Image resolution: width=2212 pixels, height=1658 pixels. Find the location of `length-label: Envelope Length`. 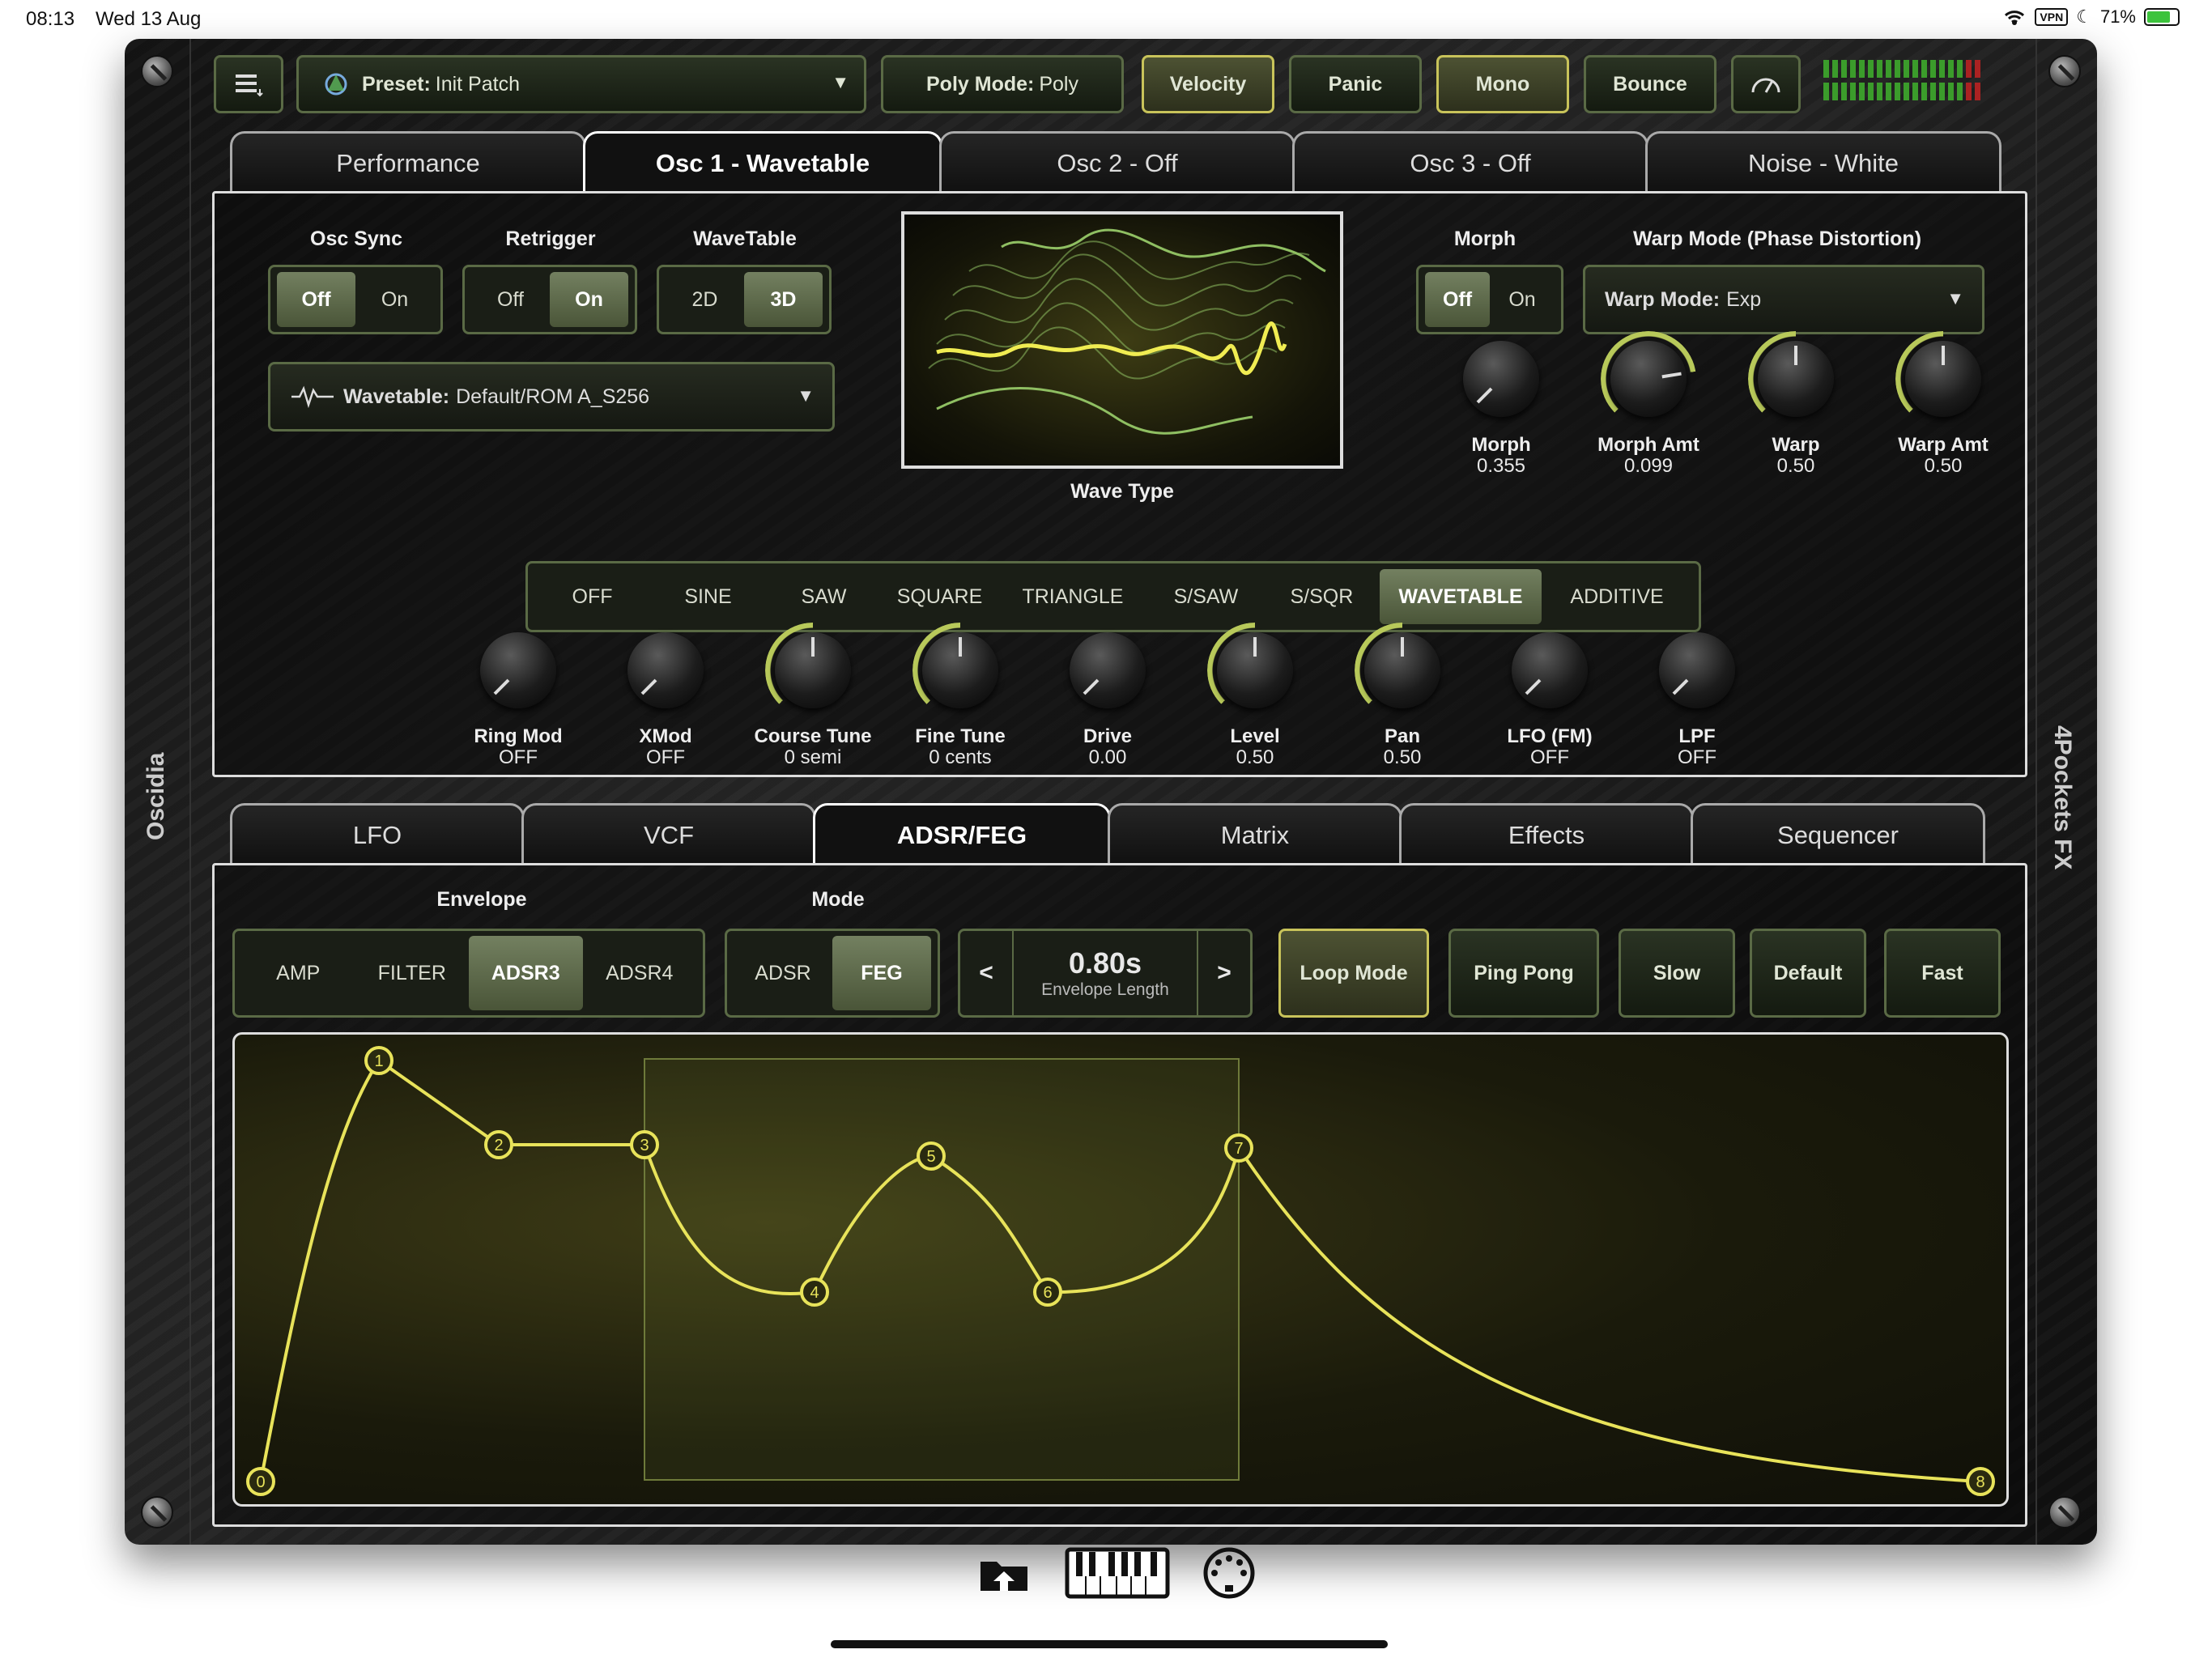

length-label: Envelope Length is located at coordinates (1105, 989).